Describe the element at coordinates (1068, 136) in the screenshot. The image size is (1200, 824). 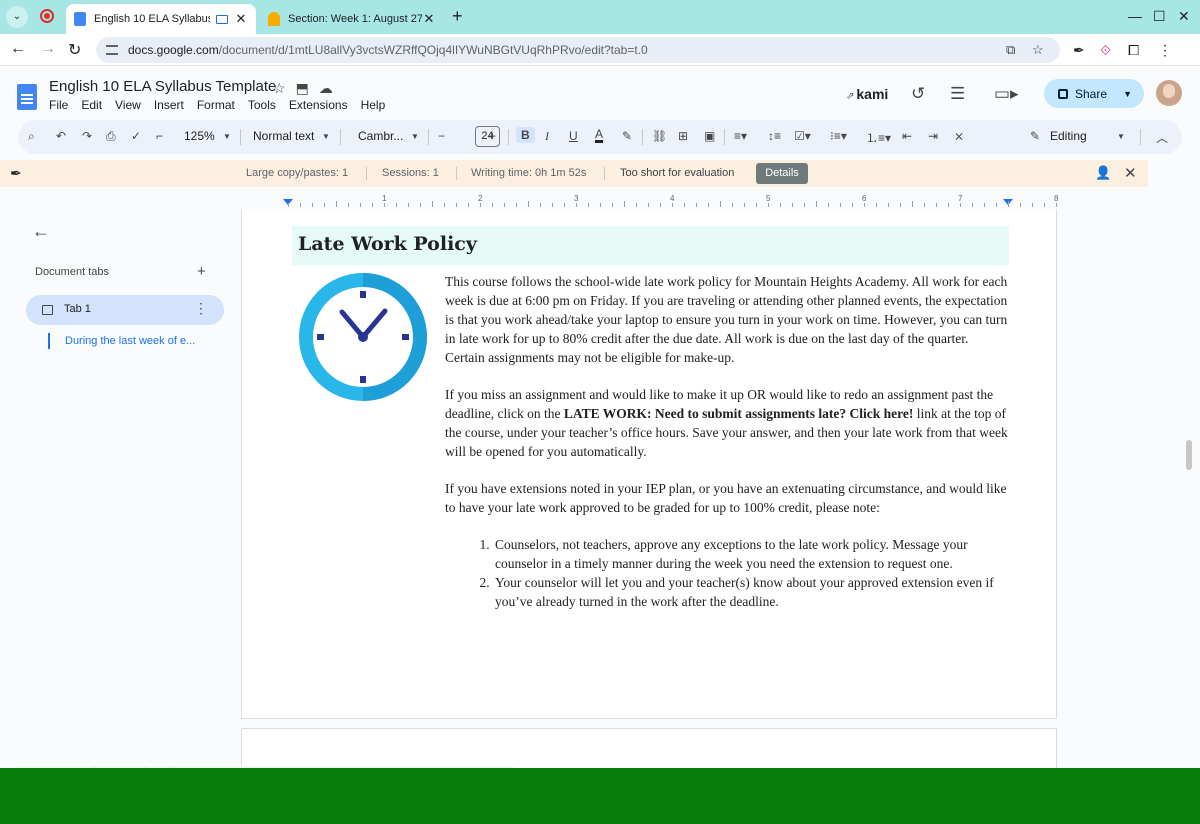
I see `editing-mode-select: Editing` at that location.